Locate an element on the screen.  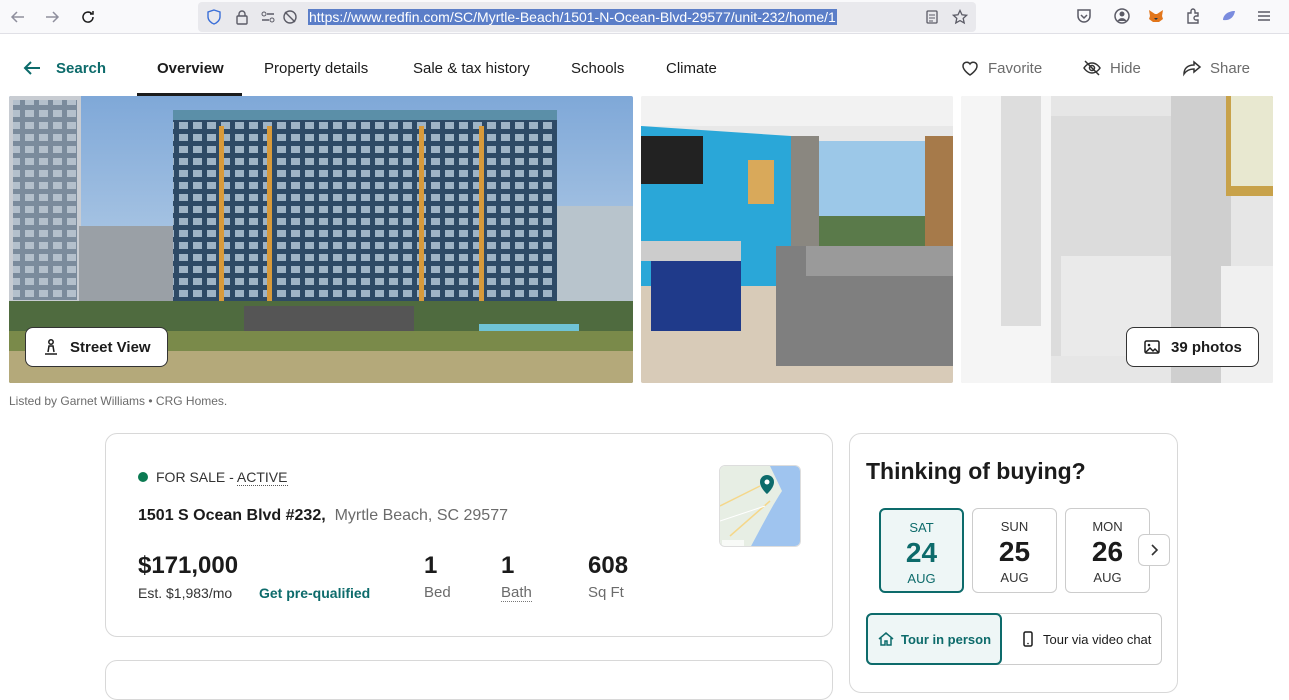
street-address: 1501 S Ocean Blvd #232, is located at coordinates (232, 515).